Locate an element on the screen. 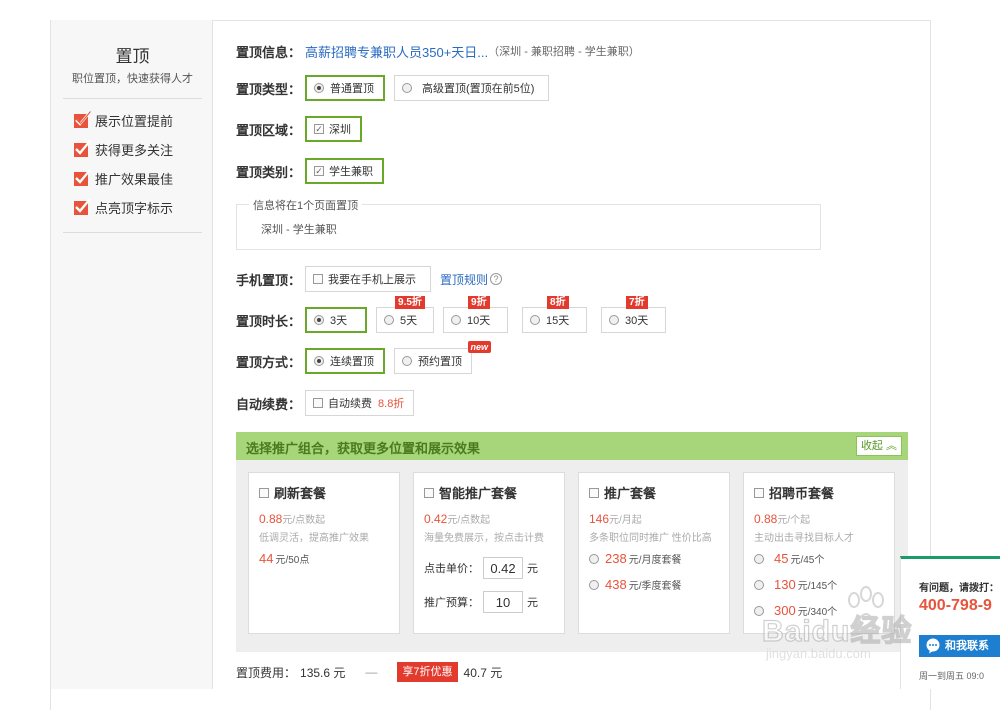 The image size is (1000, 710). plan-option: 45 元/45个 is located at coordinates (789, 558).